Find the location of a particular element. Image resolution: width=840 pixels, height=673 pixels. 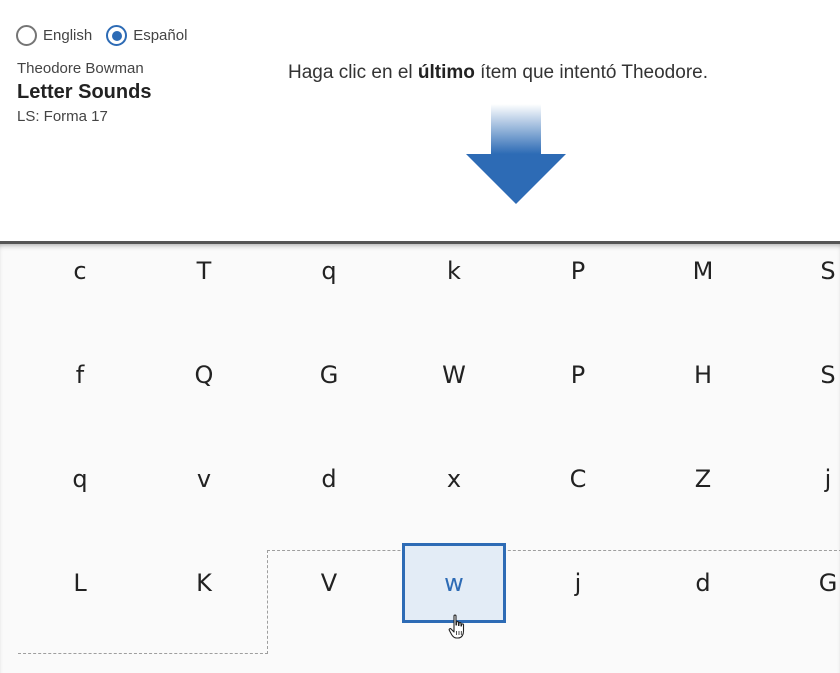

letter-item-r4-c6: d is located at coordinates (703, 583).